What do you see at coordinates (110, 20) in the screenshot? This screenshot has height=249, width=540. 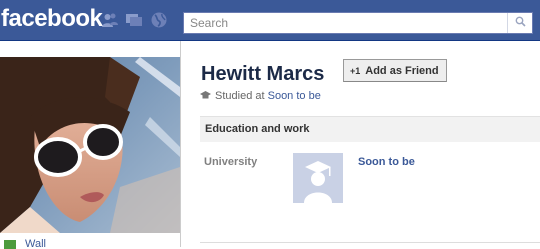 I see `friend-requests-icon` at bounding box center [110, 20].